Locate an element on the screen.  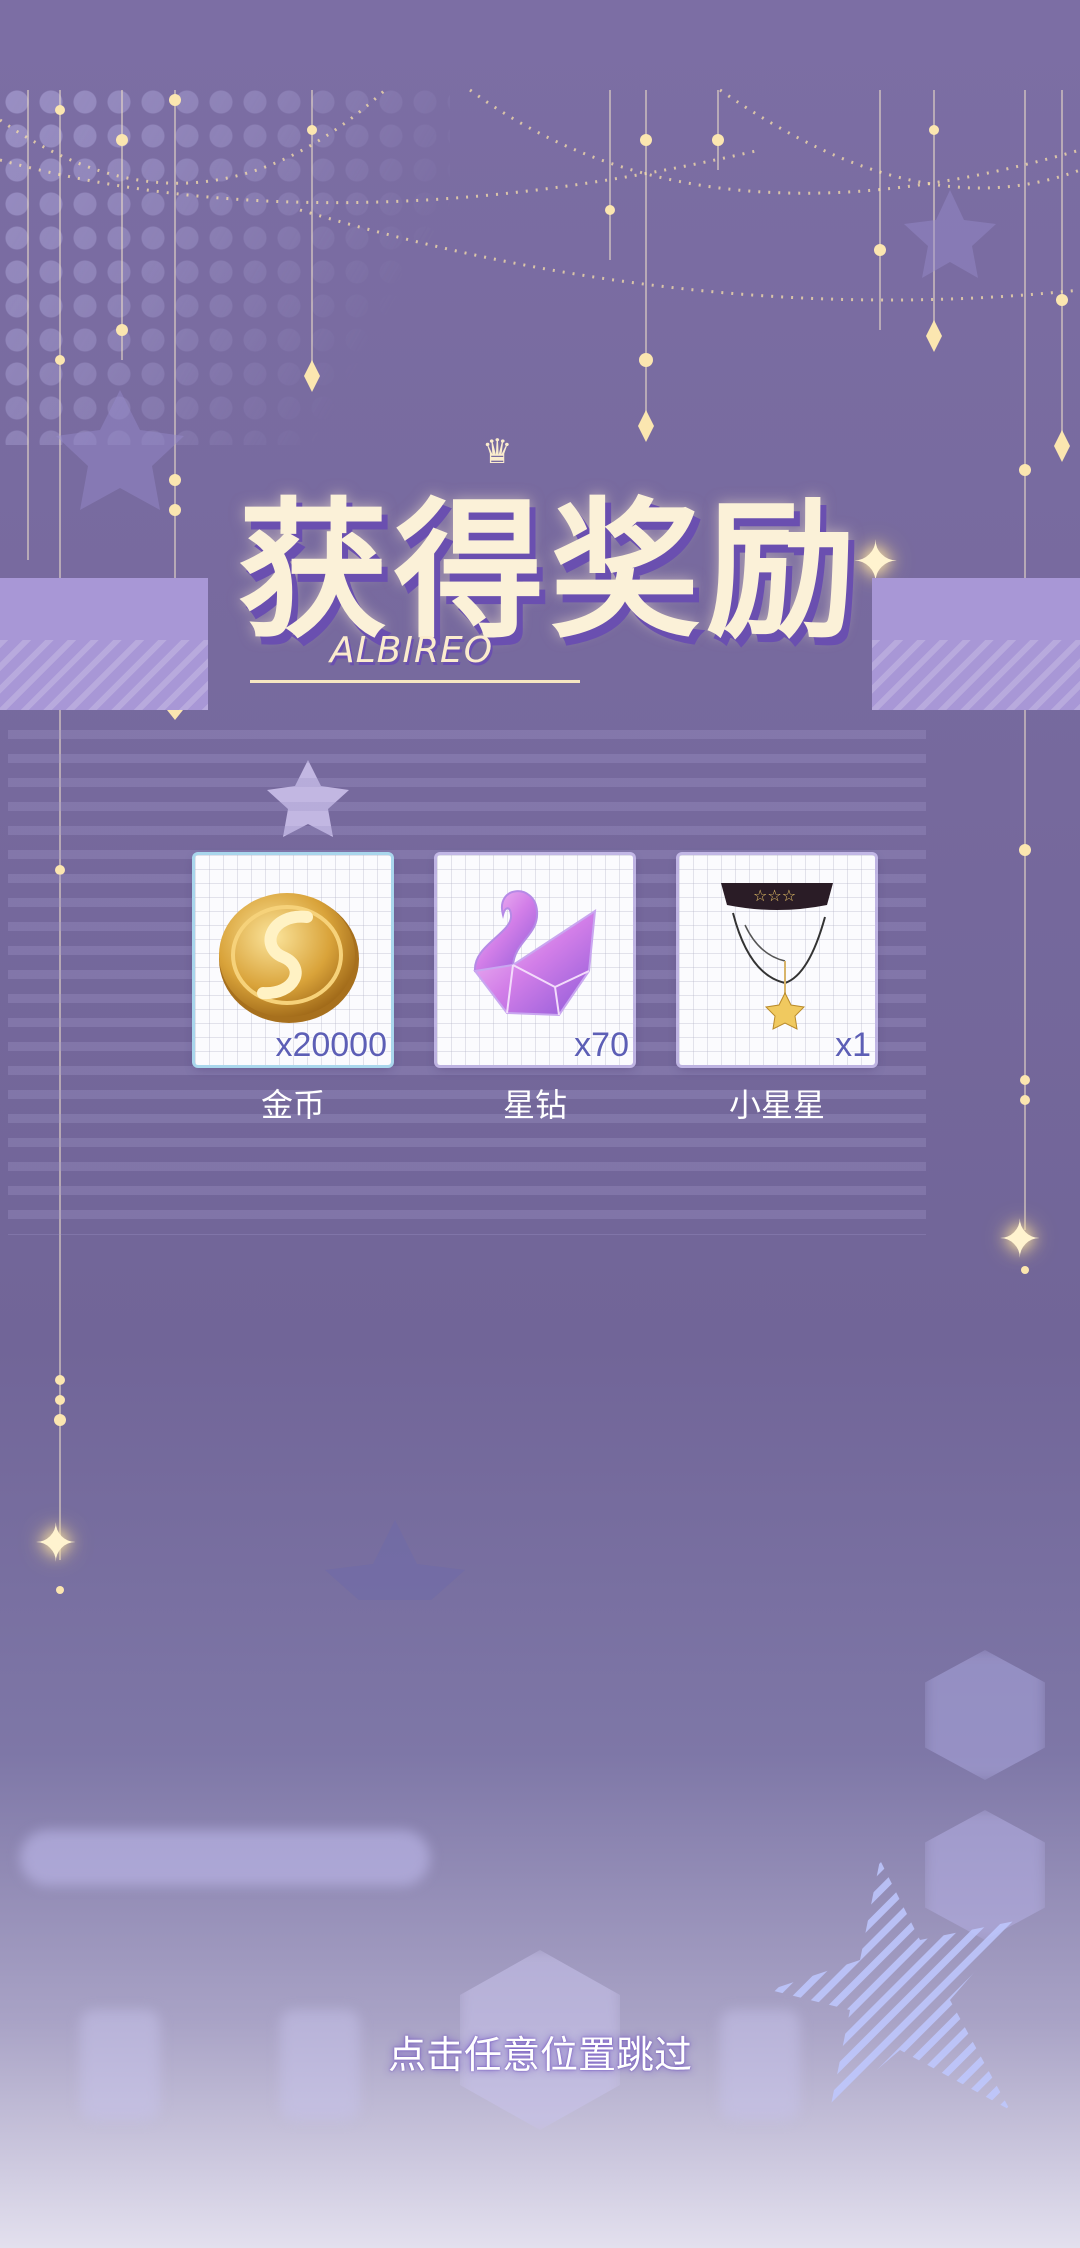
reward-card-little-star: ☆☆☆ x1 is located at coordinates (777, 960).